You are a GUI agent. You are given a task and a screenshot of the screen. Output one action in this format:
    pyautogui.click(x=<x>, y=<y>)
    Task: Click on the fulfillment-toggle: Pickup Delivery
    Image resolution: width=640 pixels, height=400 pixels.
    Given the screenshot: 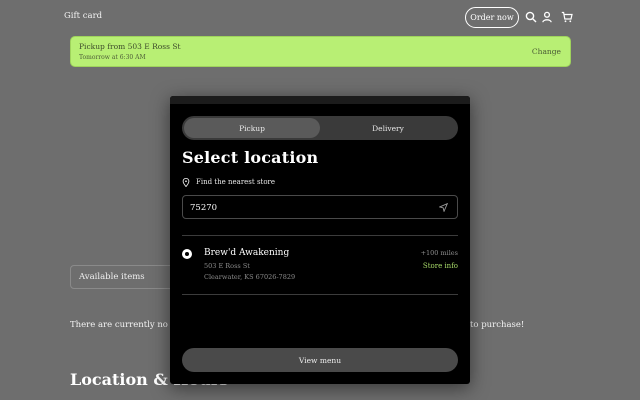 What is the action you would take?
    pyautogui.click(x=320, y=128)
    